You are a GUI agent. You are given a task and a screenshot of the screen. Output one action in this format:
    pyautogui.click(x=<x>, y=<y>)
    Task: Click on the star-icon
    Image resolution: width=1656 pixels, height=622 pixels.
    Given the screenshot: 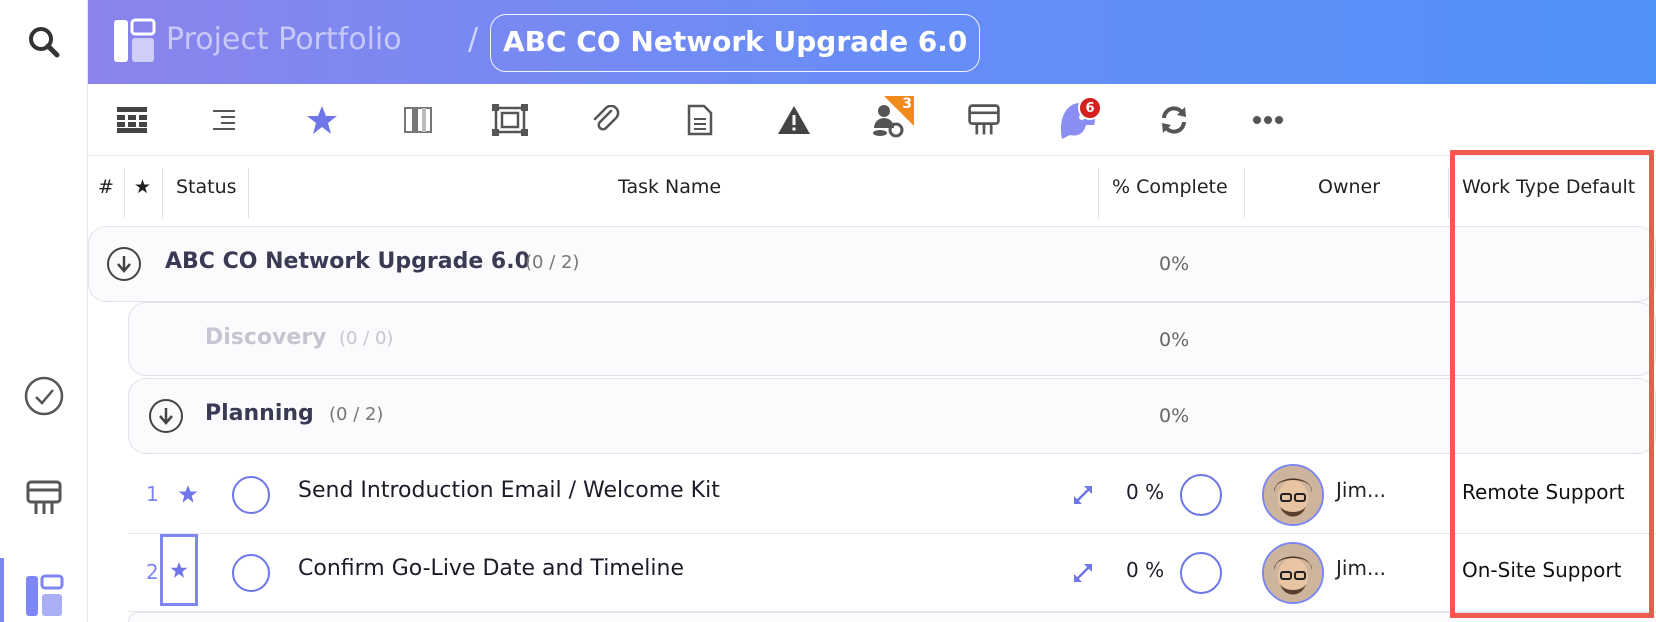 What is the action you would take?
    pyautogui.click(x=322, y=120)
    